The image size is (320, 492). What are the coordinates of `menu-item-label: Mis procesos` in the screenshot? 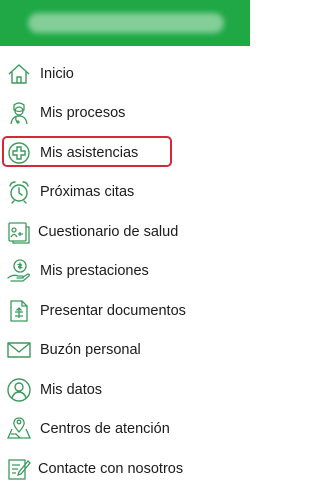 It's located at (83, 113).